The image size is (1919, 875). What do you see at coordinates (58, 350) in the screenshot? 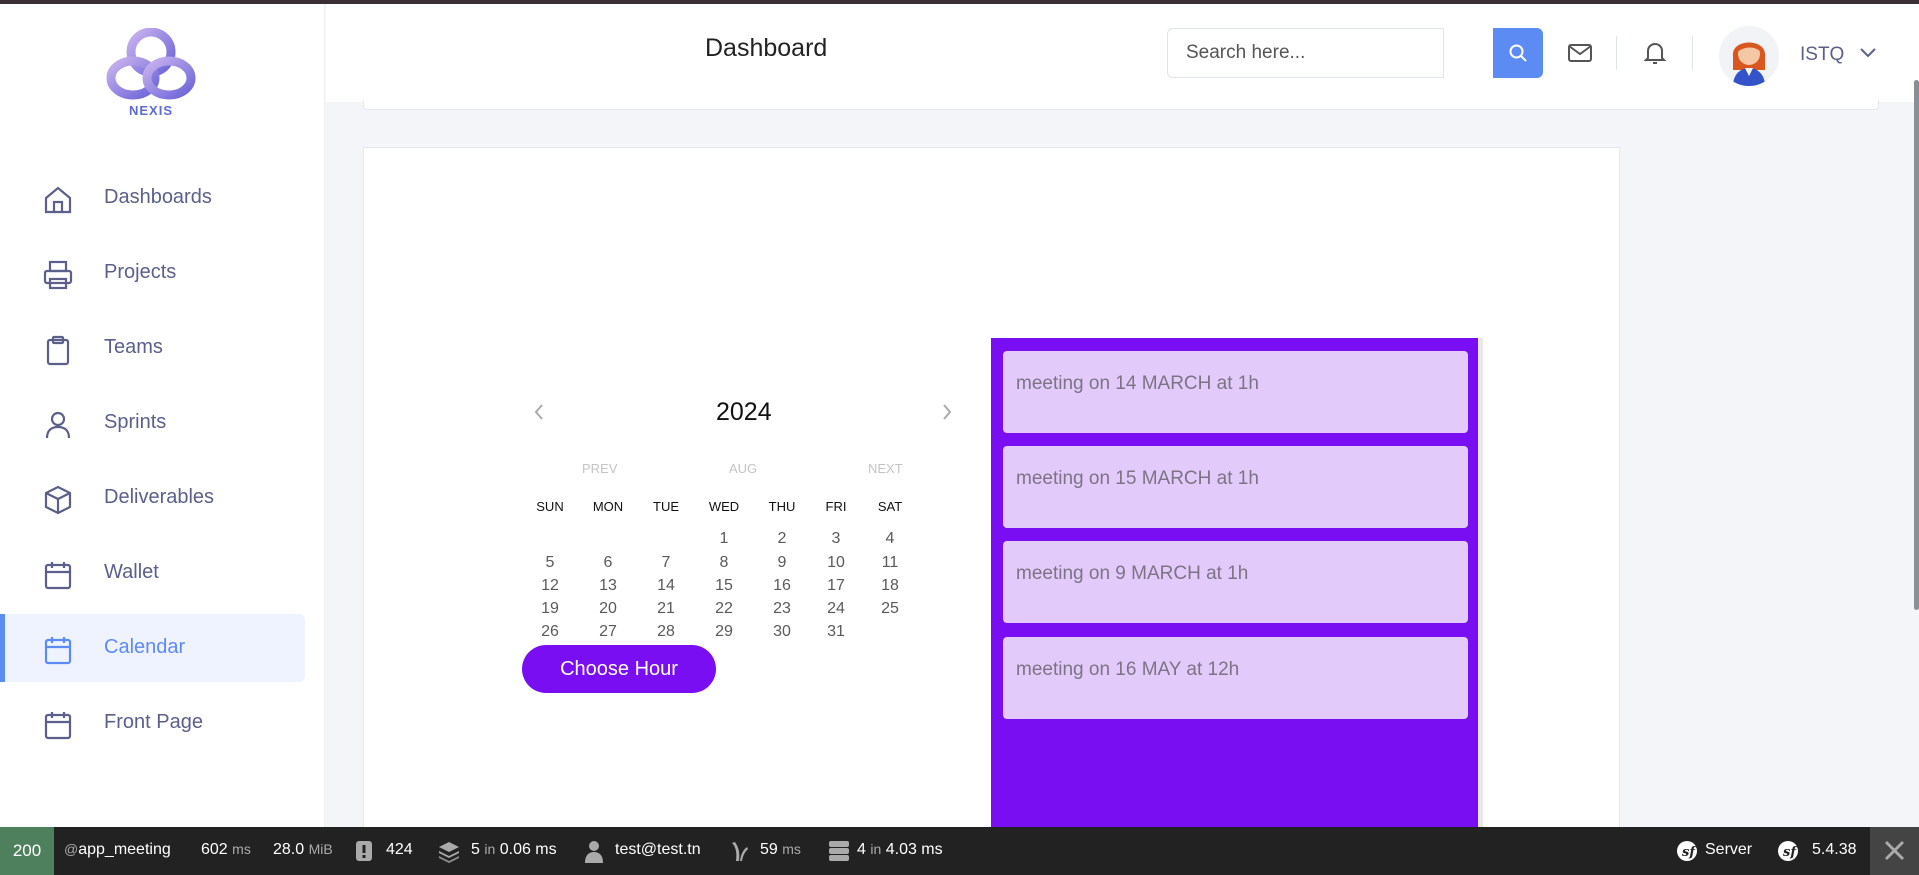
I see `clipboard-icon` at bounding box center [58, 350].